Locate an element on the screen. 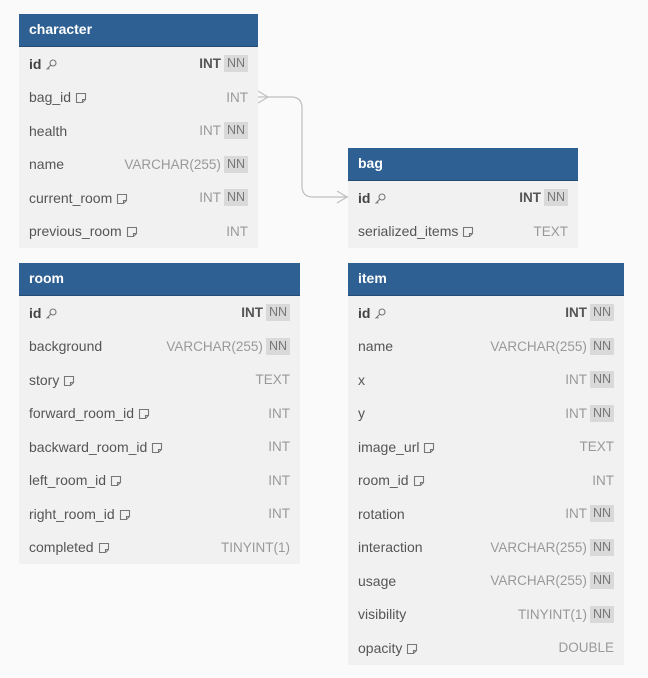  field-type-wrap: TINYINT(1) NN is located at coordinates (566, 614).